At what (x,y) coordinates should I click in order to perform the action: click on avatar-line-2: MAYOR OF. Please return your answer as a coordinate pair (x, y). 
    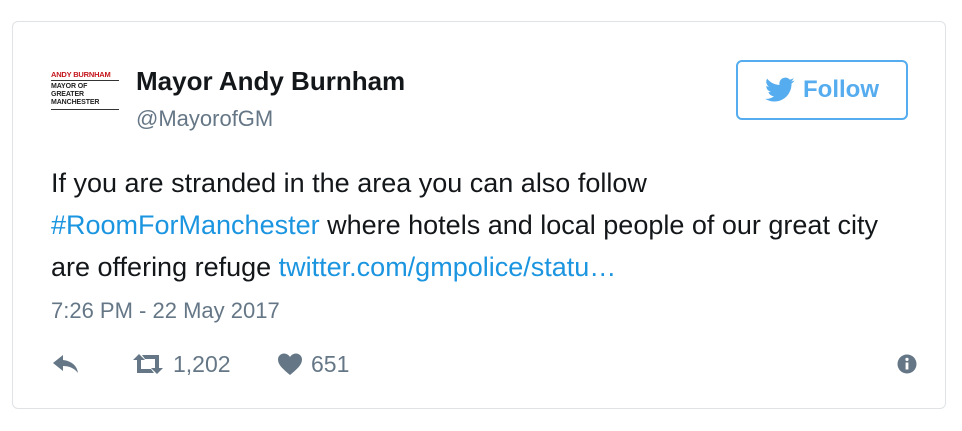
    Looking at the image, I should click on (69, 86).